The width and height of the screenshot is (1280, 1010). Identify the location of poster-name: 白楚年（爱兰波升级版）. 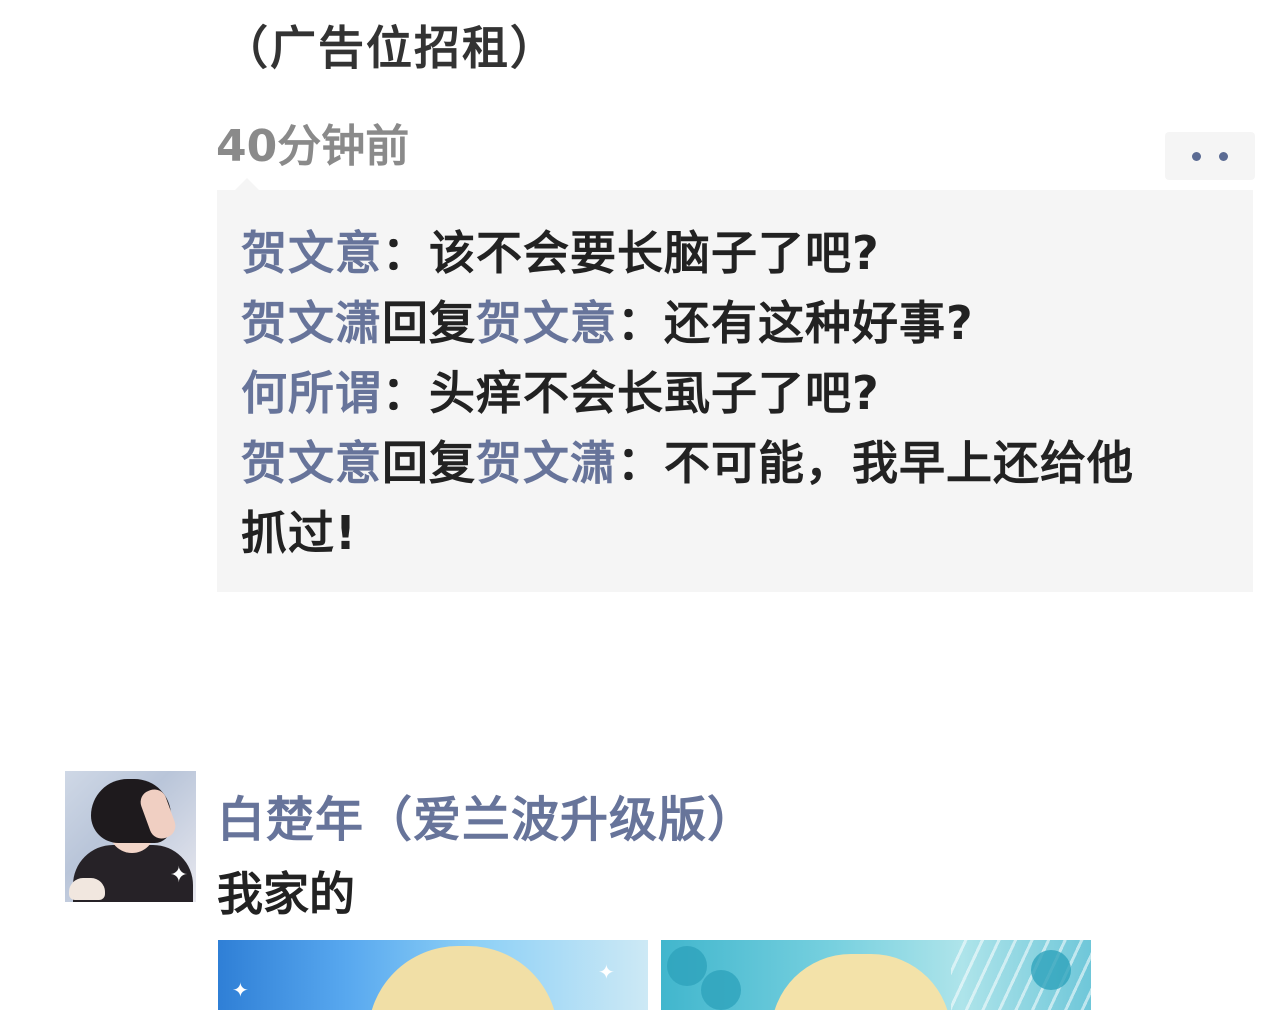
(486, 815).